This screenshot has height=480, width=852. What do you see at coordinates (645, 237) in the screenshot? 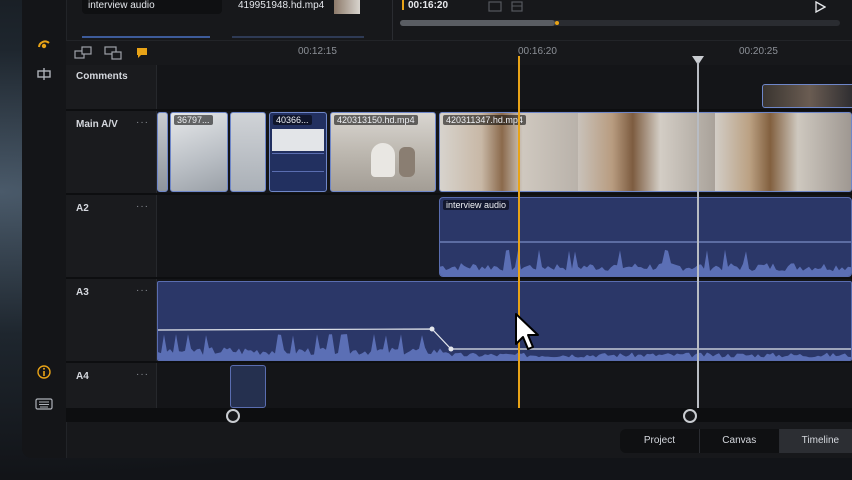
I see `audio-clip-interview: interview audio` at bounding box center [645, 237].